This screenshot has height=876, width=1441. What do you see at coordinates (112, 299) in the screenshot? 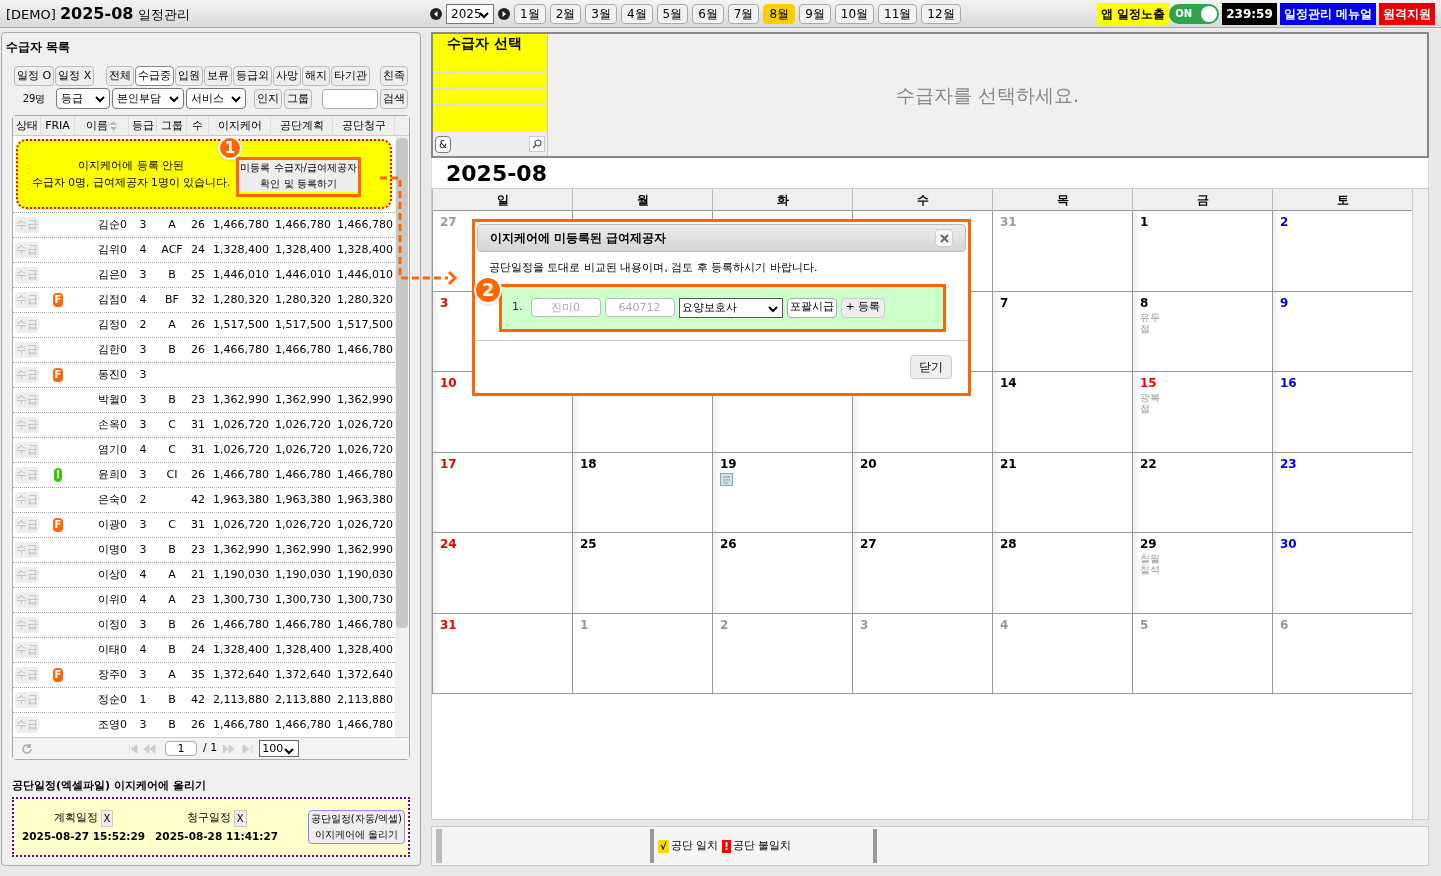
I see `name-cell-text: 김점0` at bounding box center [112, 299].